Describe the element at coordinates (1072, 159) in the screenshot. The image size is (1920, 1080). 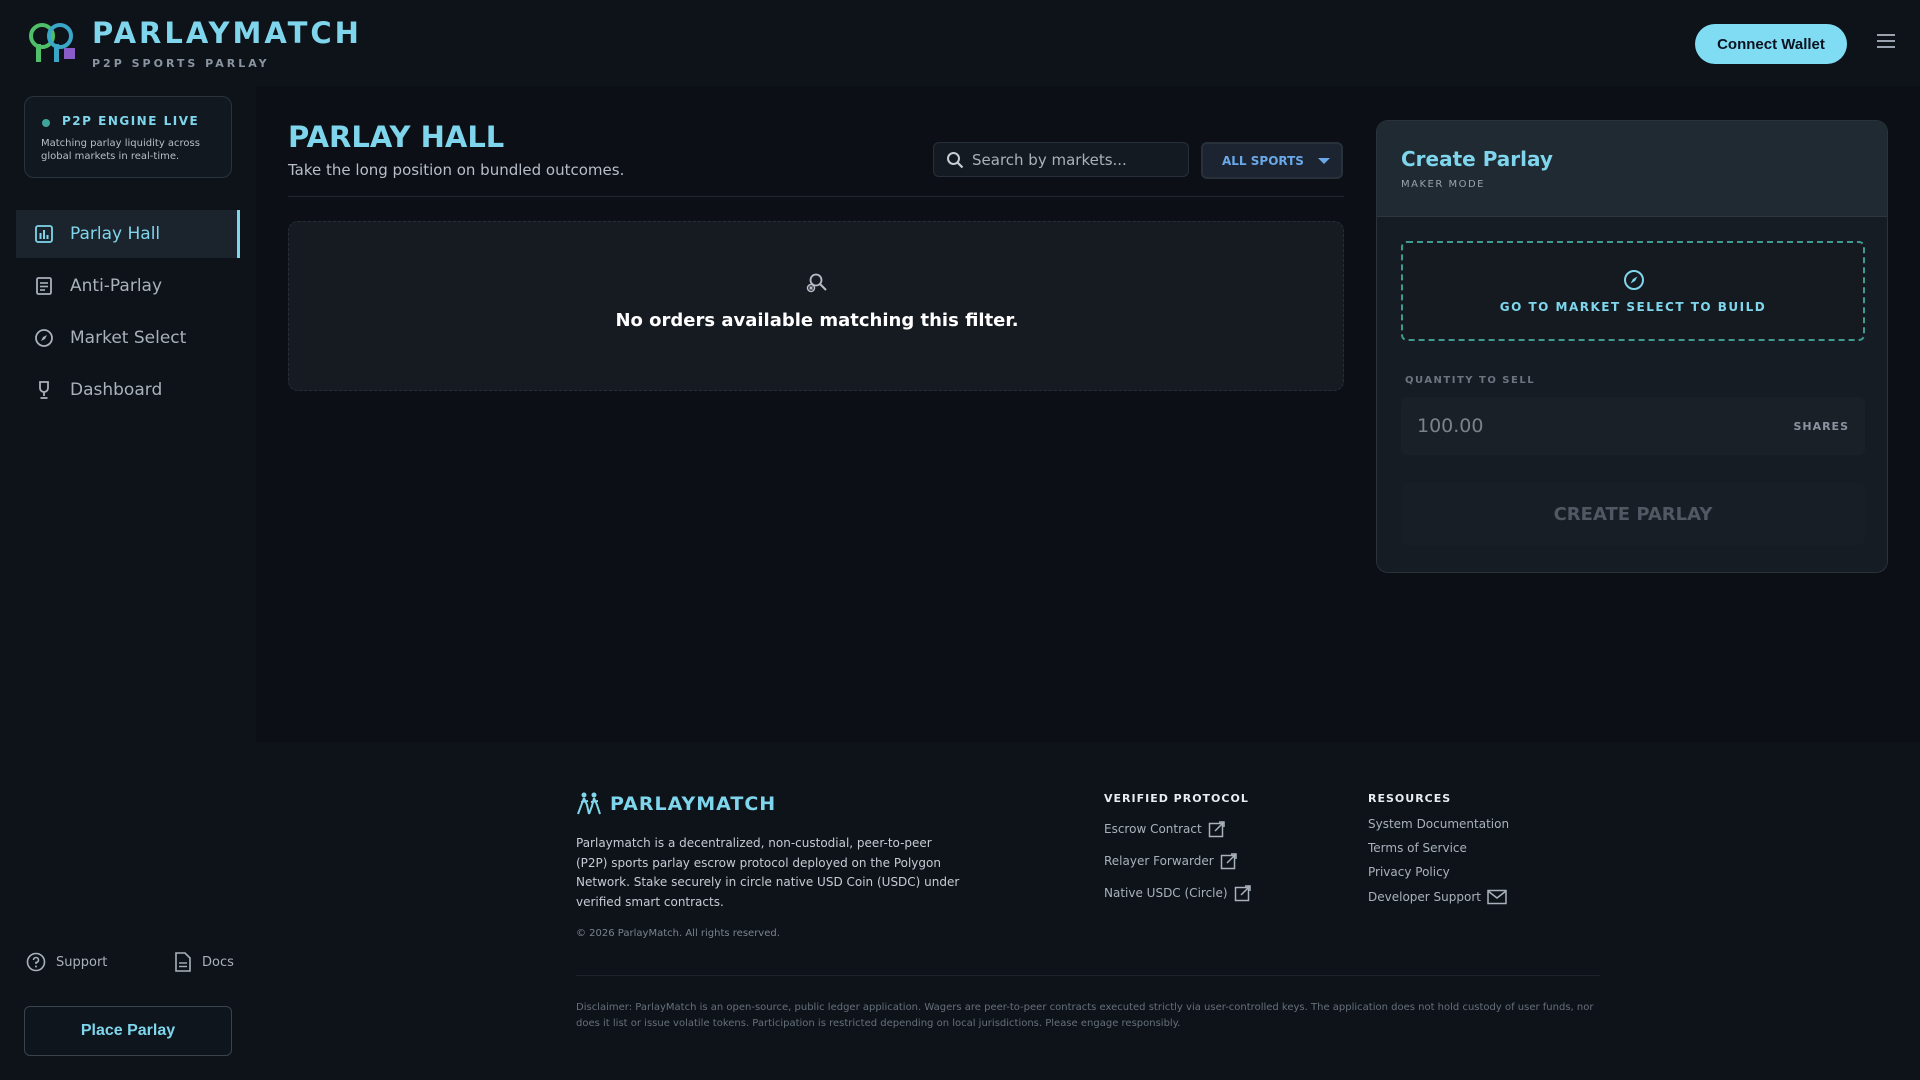
I see `search-input` at that location.